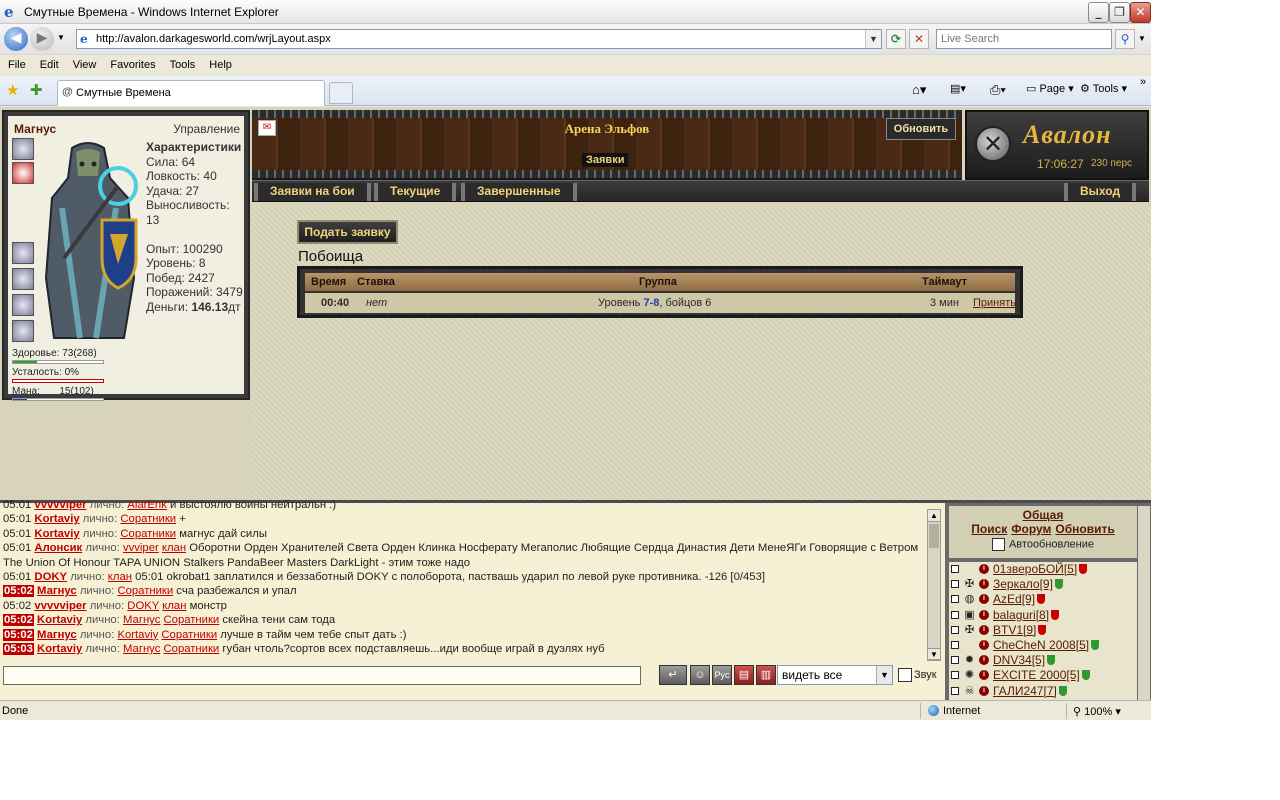 This screenshot has height=800, width=1280. I want to click on home-icon: ⌂▾, so click(919, 90).